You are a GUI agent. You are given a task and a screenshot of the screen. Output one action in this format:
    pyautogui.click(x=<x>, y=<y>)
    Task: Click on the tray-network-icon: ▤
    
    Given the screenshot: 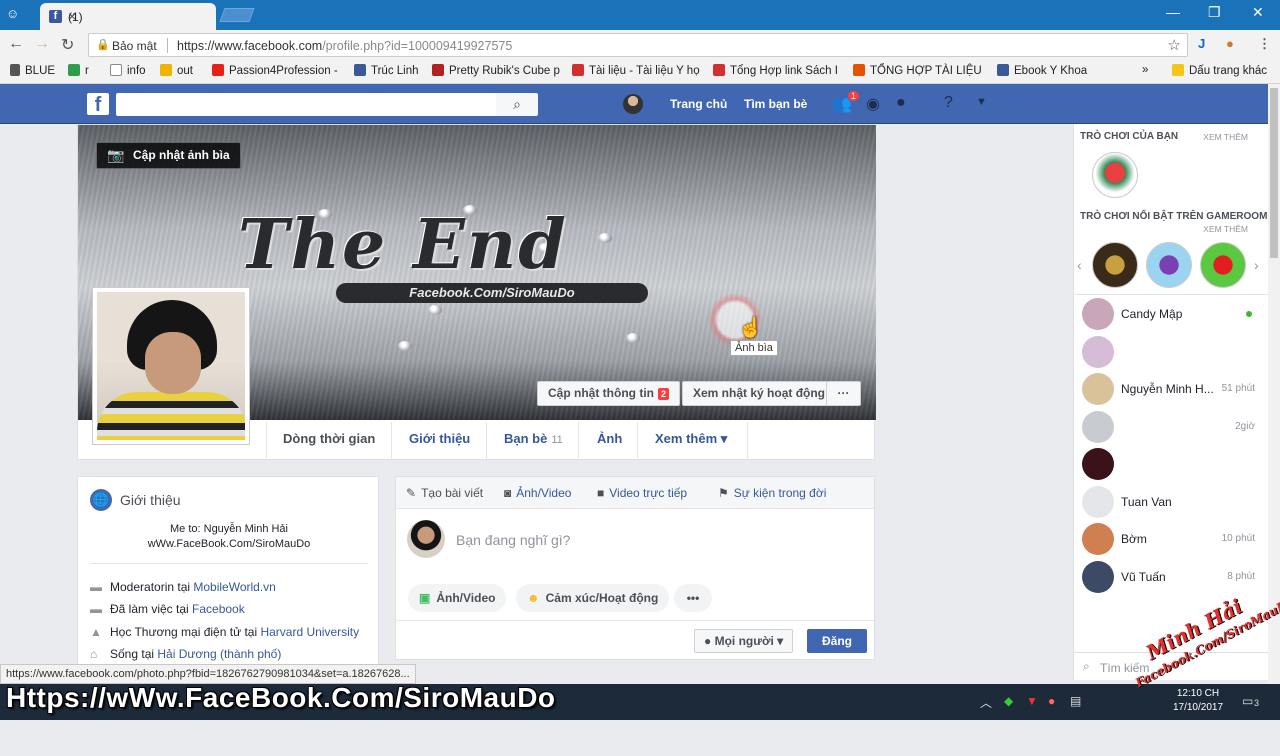 What is the action you would take?
    pyautogui.click(x=1075, y=701)
    